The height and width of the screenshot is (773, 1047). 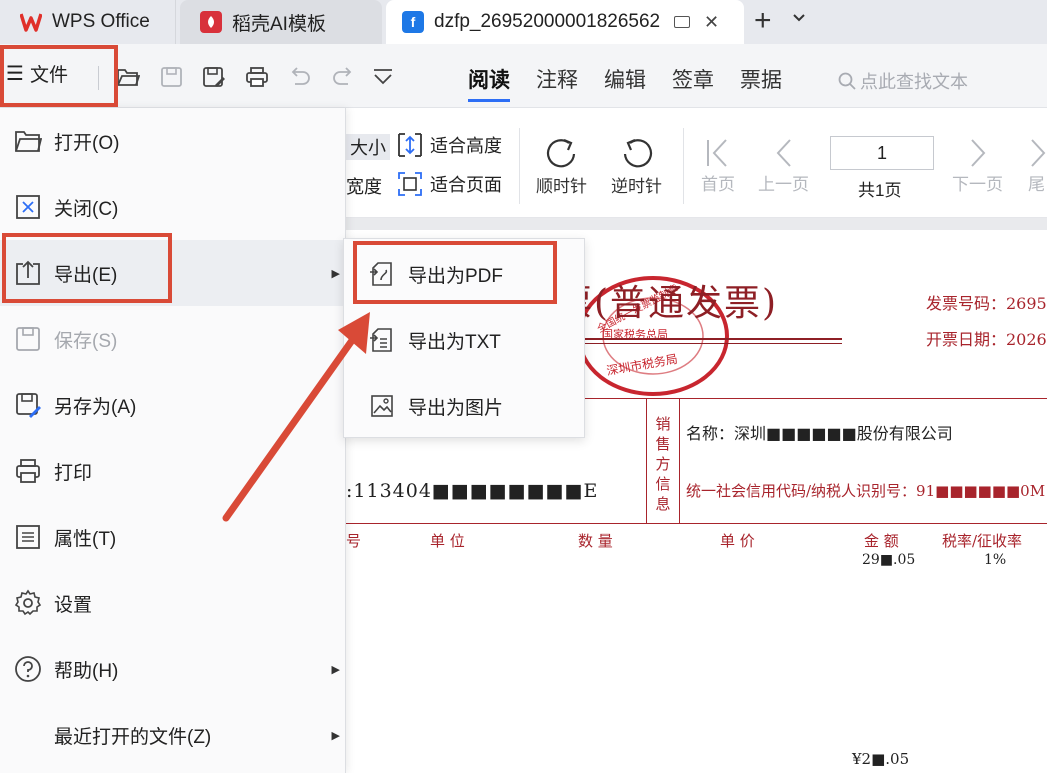 What do you see at coordinates (28, 272) in the screenshot?
I see `export-icon` at bounding box center [28, 272].